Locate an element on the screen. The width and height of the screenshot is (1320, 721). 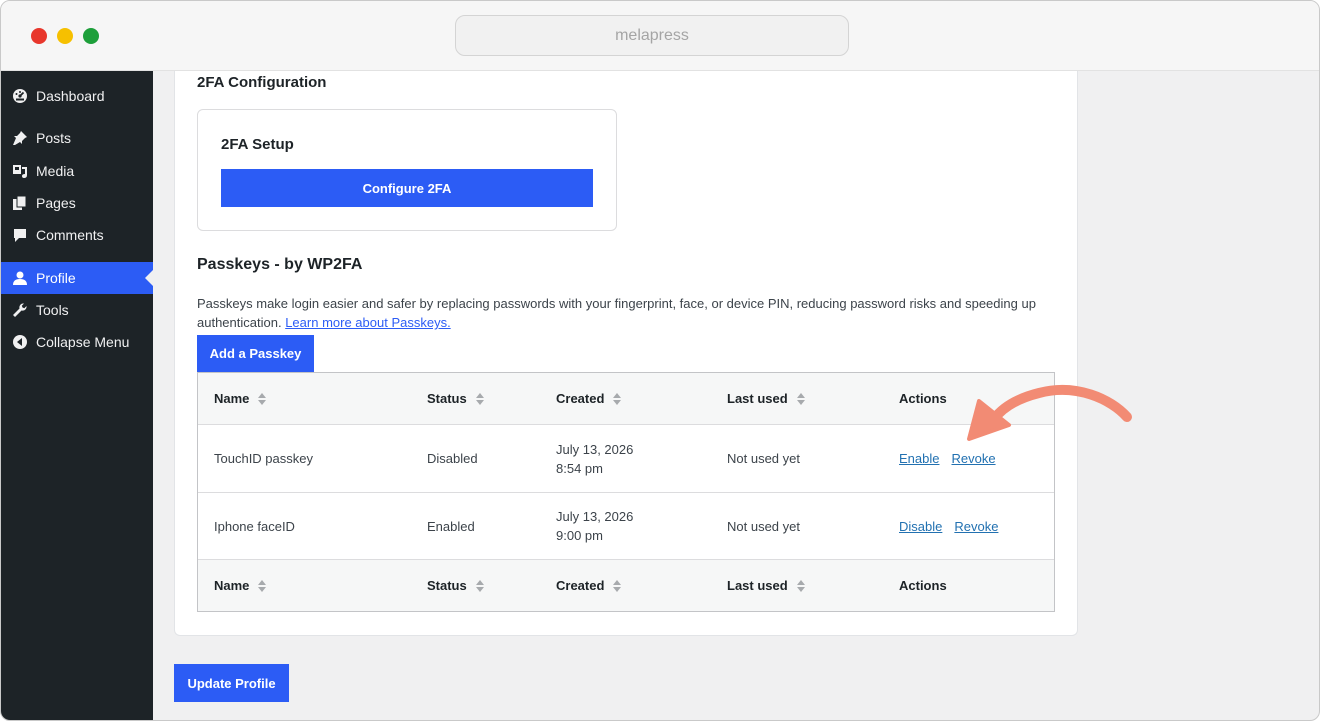
configure-2fa-button: Configure 2FA is located at coordinates (407, 188).